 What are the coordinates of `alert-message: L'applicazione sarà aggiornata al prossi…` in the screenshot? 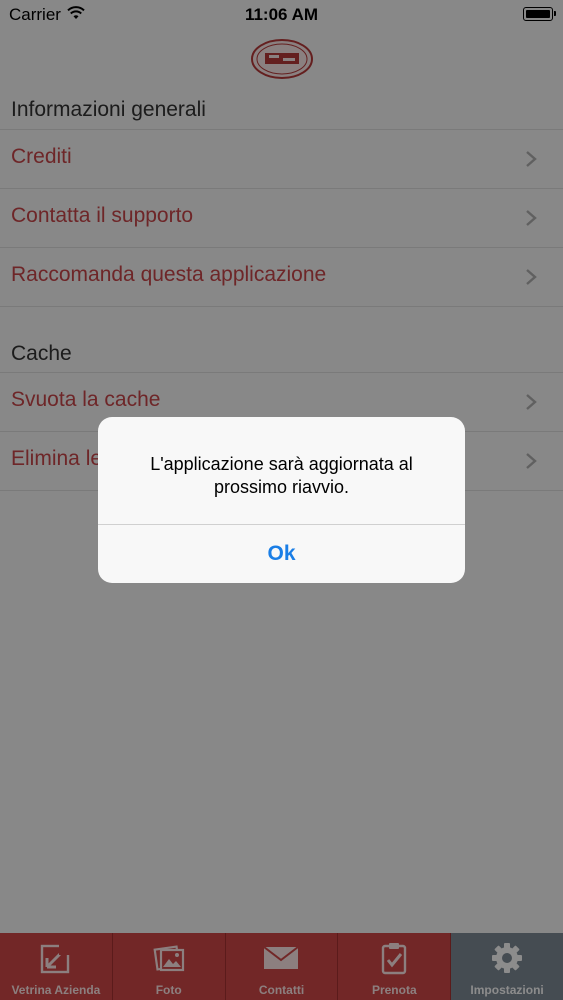 It's located at (281, 475).